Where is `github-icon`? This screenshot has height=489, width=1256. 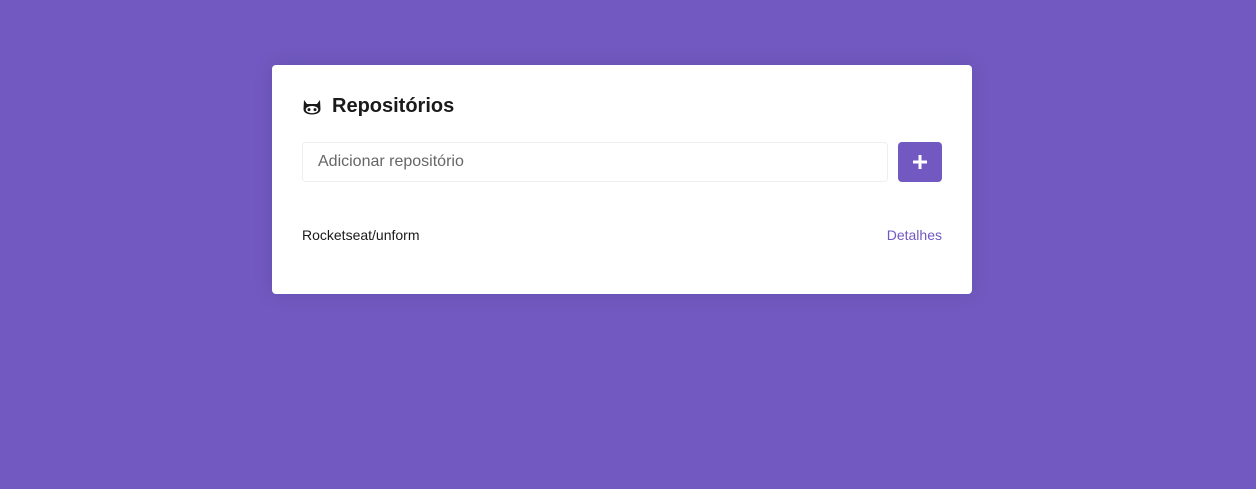
github-icon is located at coordinates (312, 106).